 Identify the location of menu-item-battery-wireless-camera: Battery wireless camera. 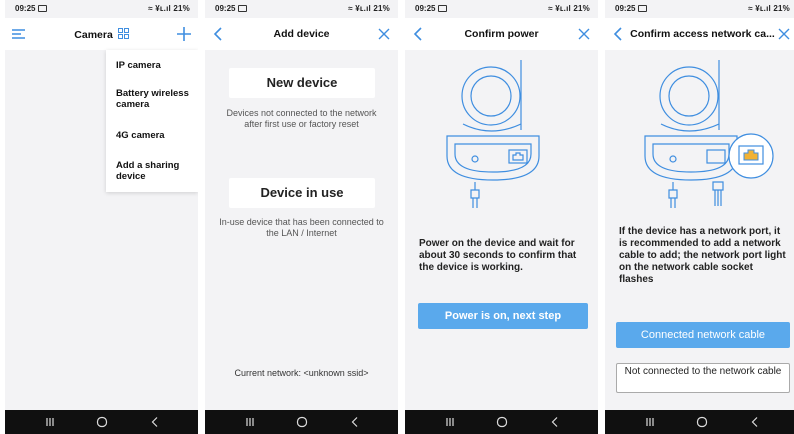
(154, 99).